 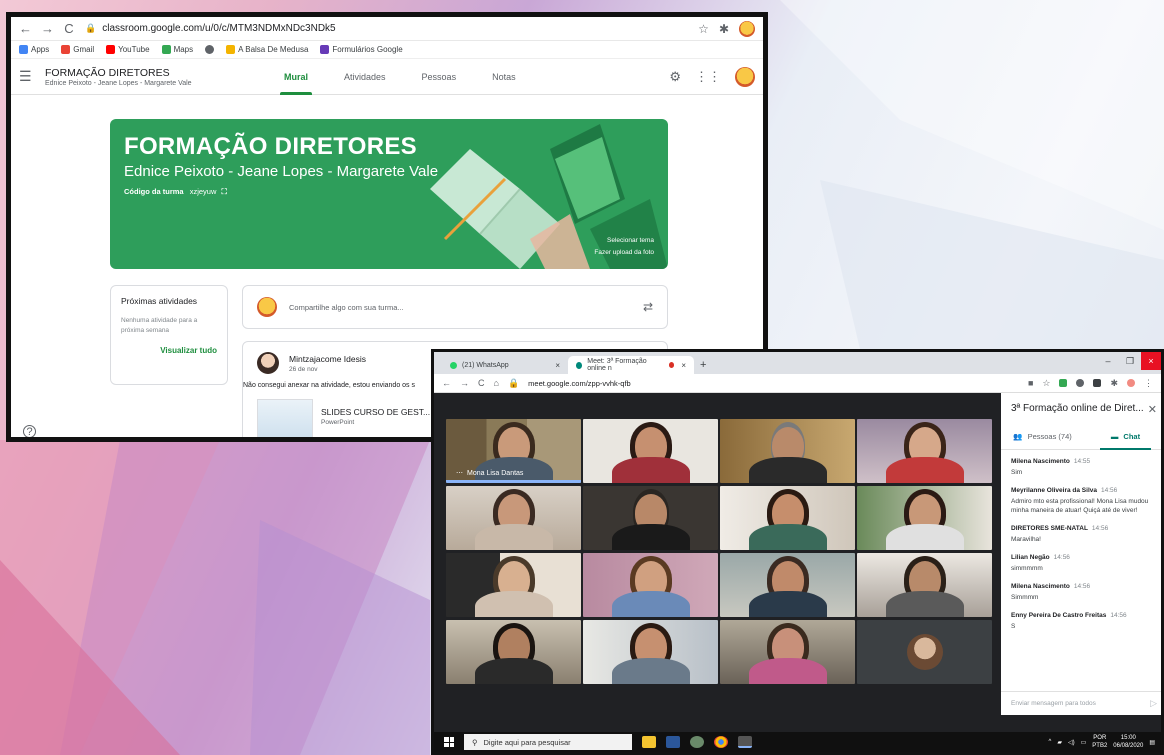 What do you see at coordinates (675, 77) in the screenshot?
I see `settings-gear-icon: ⚙` at bounding box center [675, 77].